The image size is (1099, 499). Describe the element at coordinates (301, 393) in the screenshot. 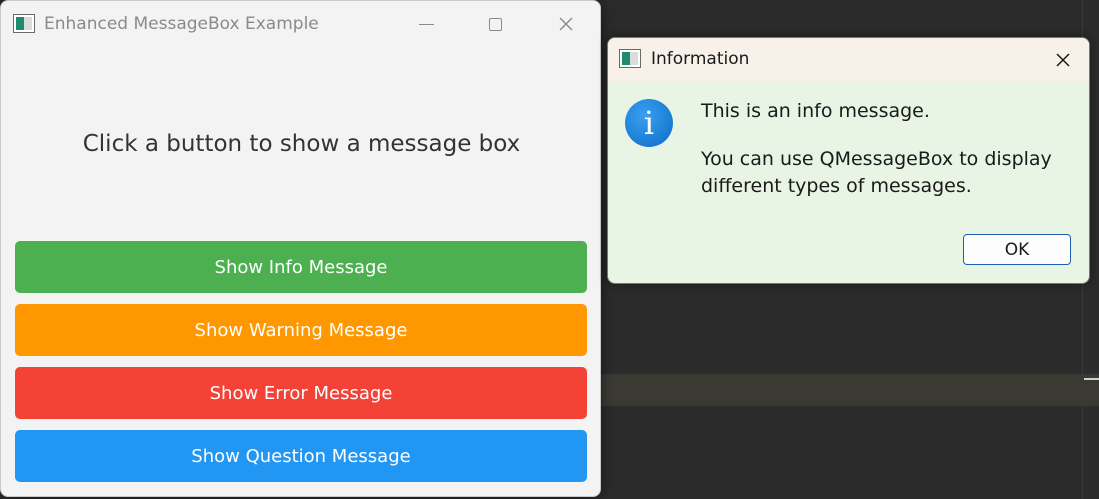

I see `show-error-button: Show Error Message` at that location.